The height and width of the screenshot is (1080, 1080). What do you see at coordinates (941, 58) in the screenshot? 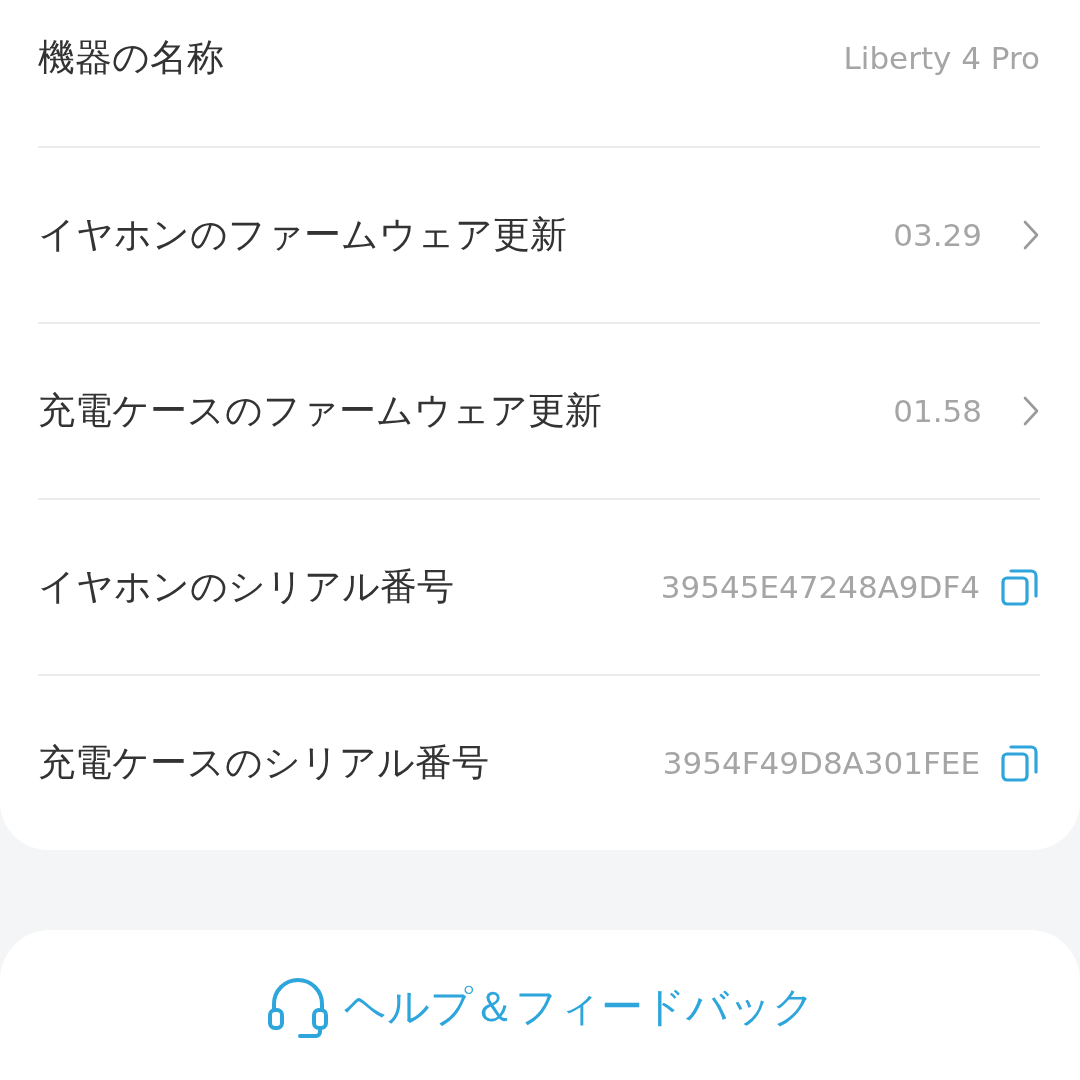
I see `row-value: Liberty 4 Pro` at bounding box center [941, 58].